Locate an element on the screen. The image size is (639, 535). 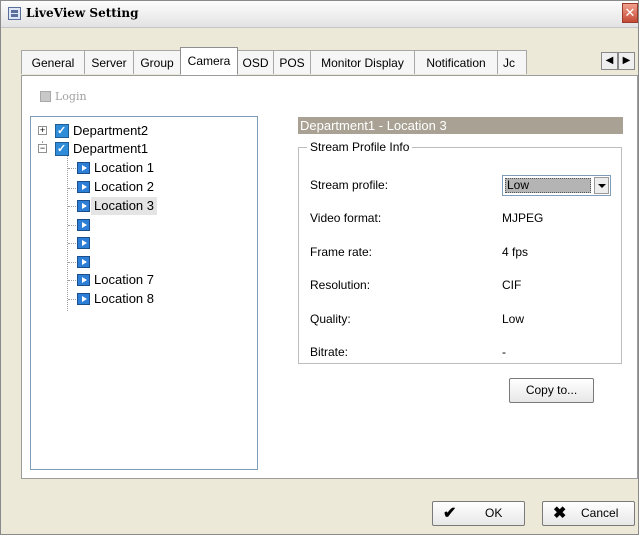
resolution-label: Resolution: is located at coordinates (340, 285).